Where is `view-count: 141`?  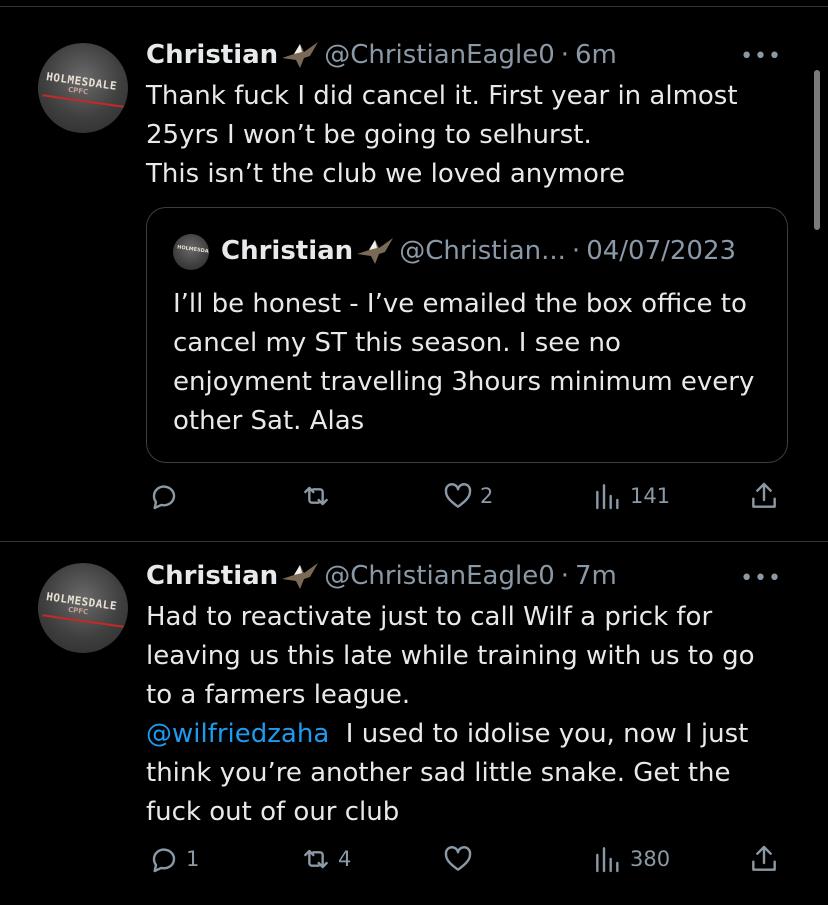
view-count: 141 is located at coordinates (650, 496).